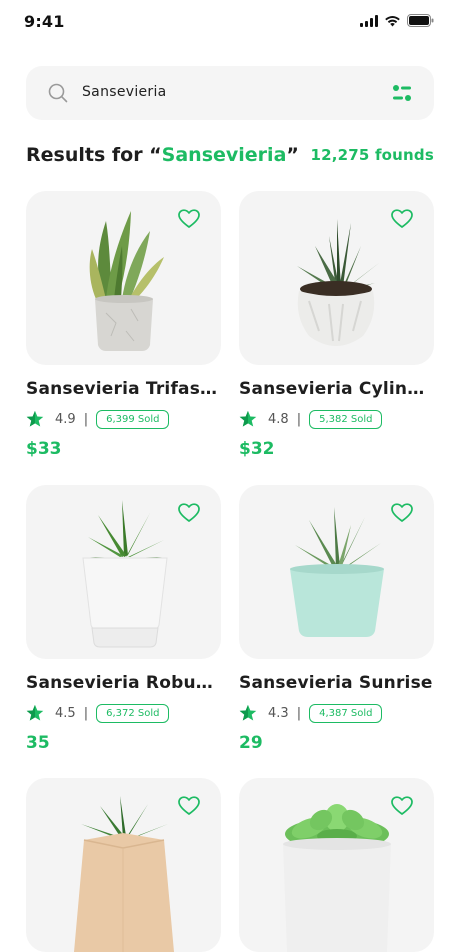 The image size is (460, 952). Describe the element at coordinates (278, 713) in the screenshot. I see `rating-value: 4.3` at that location.